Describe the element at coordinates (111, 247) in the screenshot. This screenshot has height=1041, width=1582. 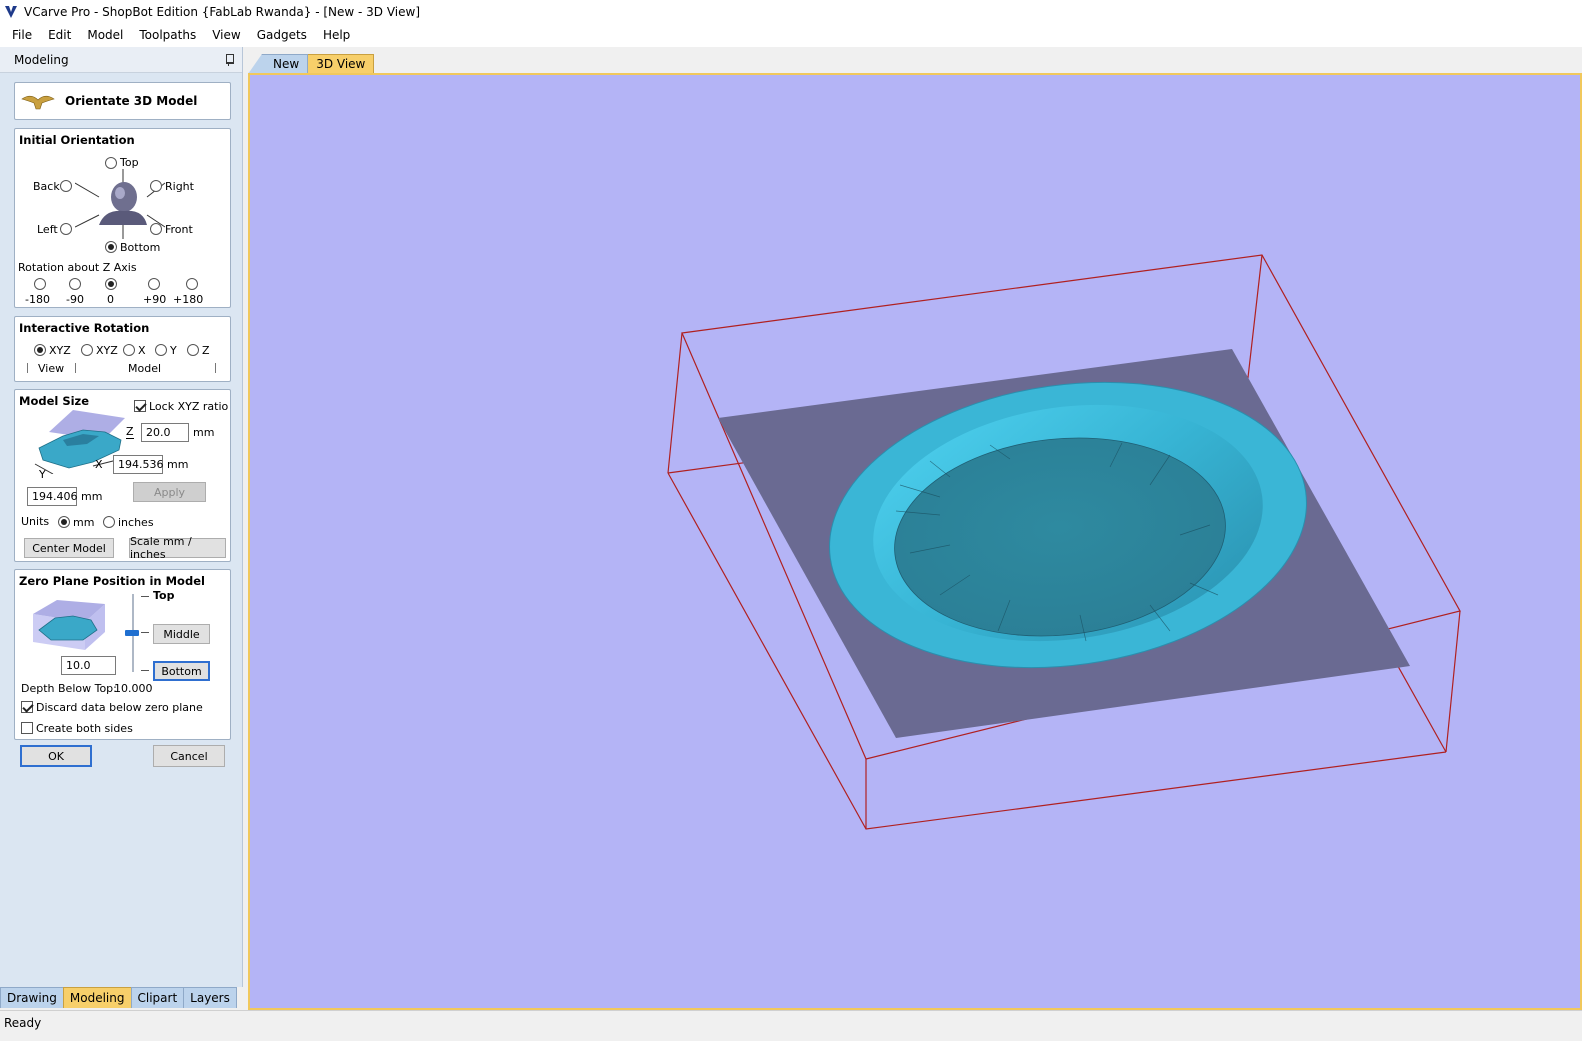
I see `orient-bottom-radio` at that location.